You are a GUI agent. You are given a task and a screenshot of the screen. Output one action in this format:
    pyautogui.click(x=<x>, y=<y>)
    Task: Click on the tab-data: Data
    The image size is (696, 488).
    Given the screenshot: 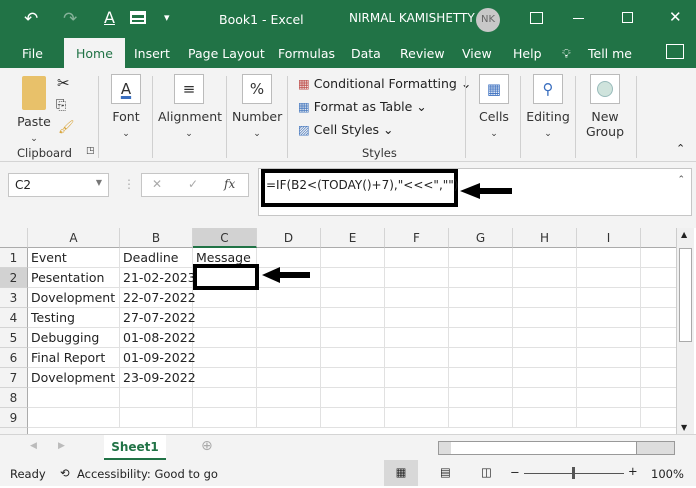 What is the action you would take?
    pyautogui.click(x=366, y=53)
    